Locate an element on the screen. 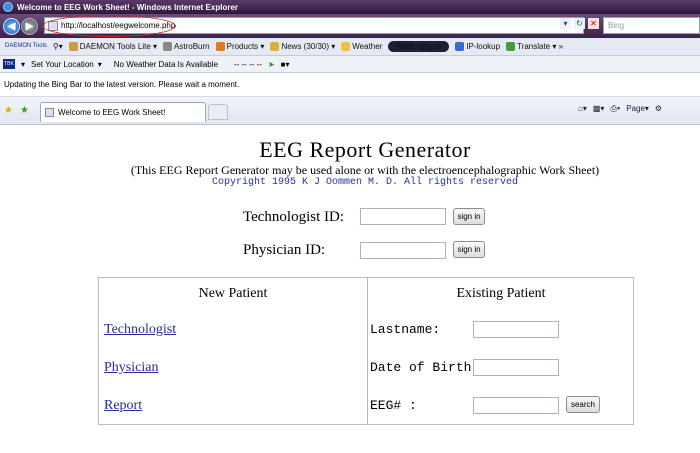  back-button: ◀ is located at coordinates (11, 26).